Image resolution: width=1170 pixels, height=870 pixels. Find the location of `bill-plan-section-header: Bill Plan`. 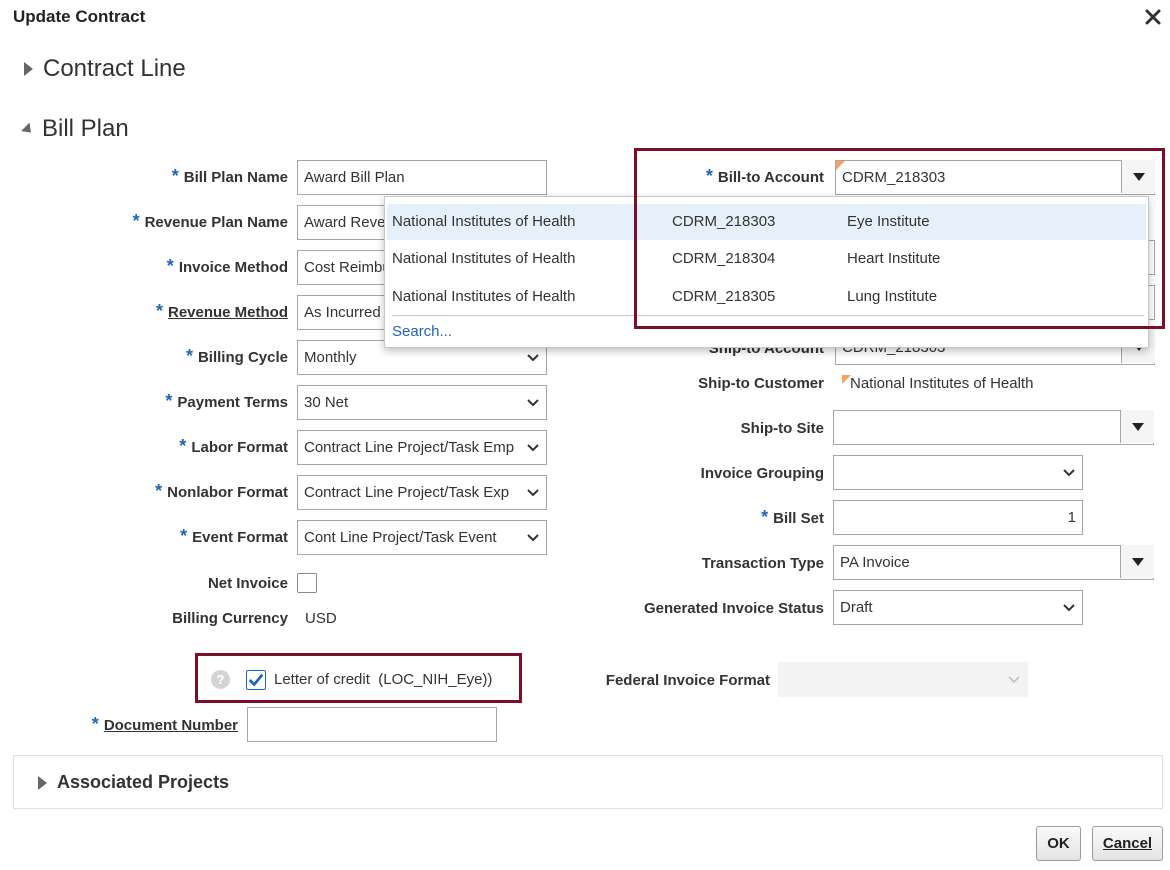

bill-plan-section-header: Bill Plan is located at coordinates (74, 129).